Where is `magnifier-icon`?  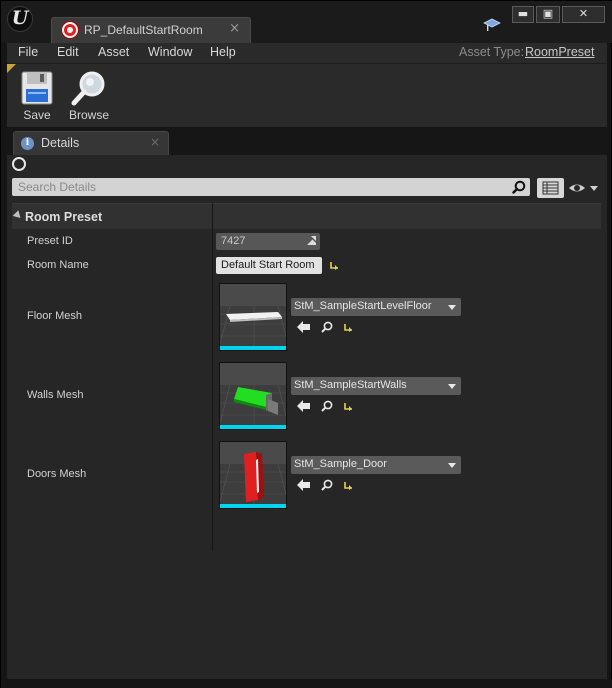
magnifier-icon is located at coordinates (88, 88).